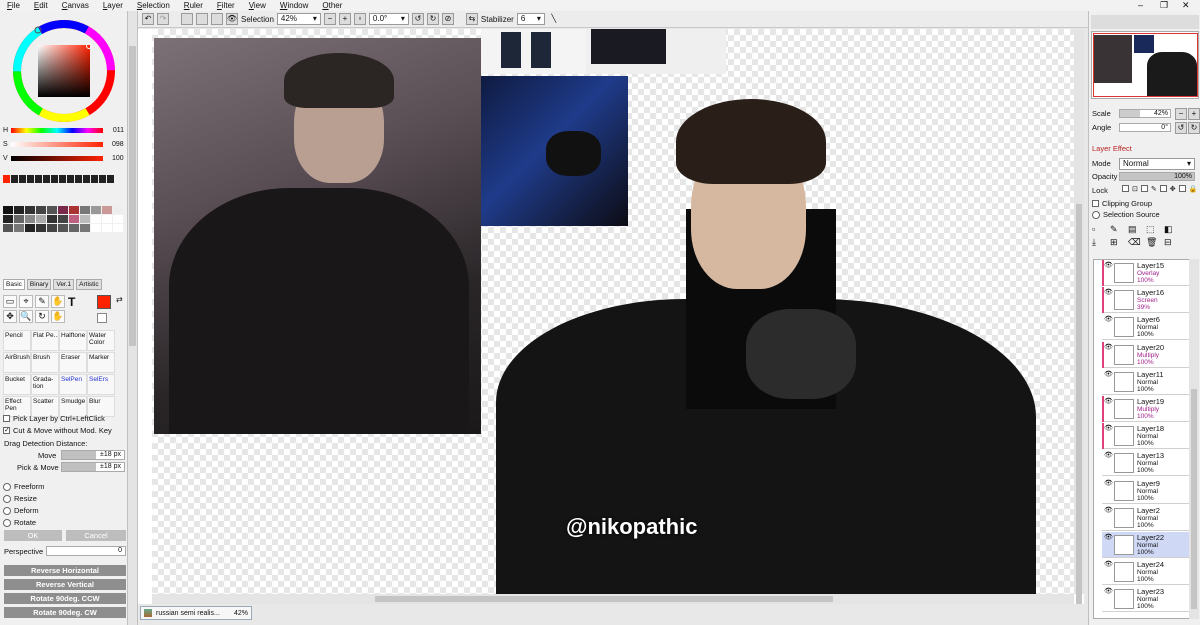 The image size is (1200, 625). I want to click on pen-pressure-icon: ╲, so click(554, 19).